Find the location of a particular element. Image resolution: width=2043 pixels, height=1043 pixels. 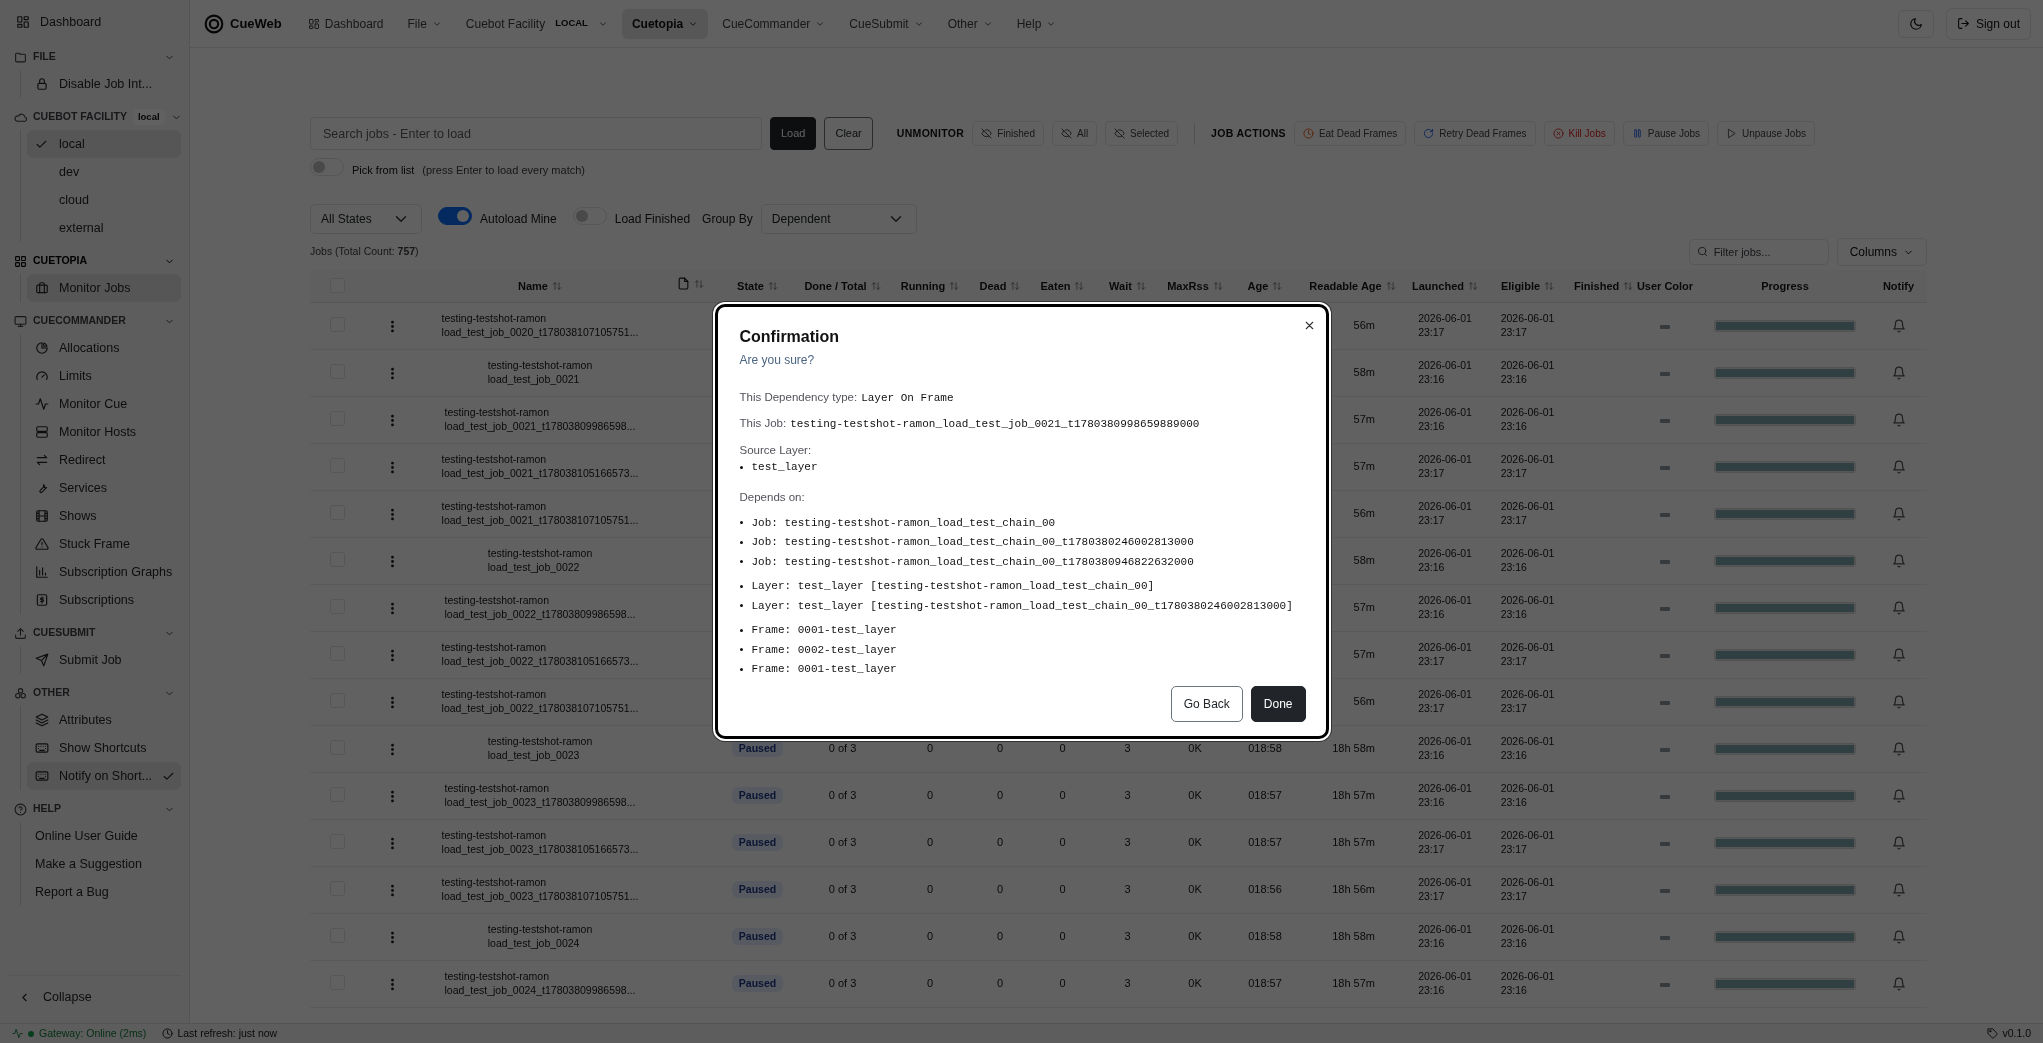

sidebar-item: Monitor Jobs is located at coordinates (104, 288).